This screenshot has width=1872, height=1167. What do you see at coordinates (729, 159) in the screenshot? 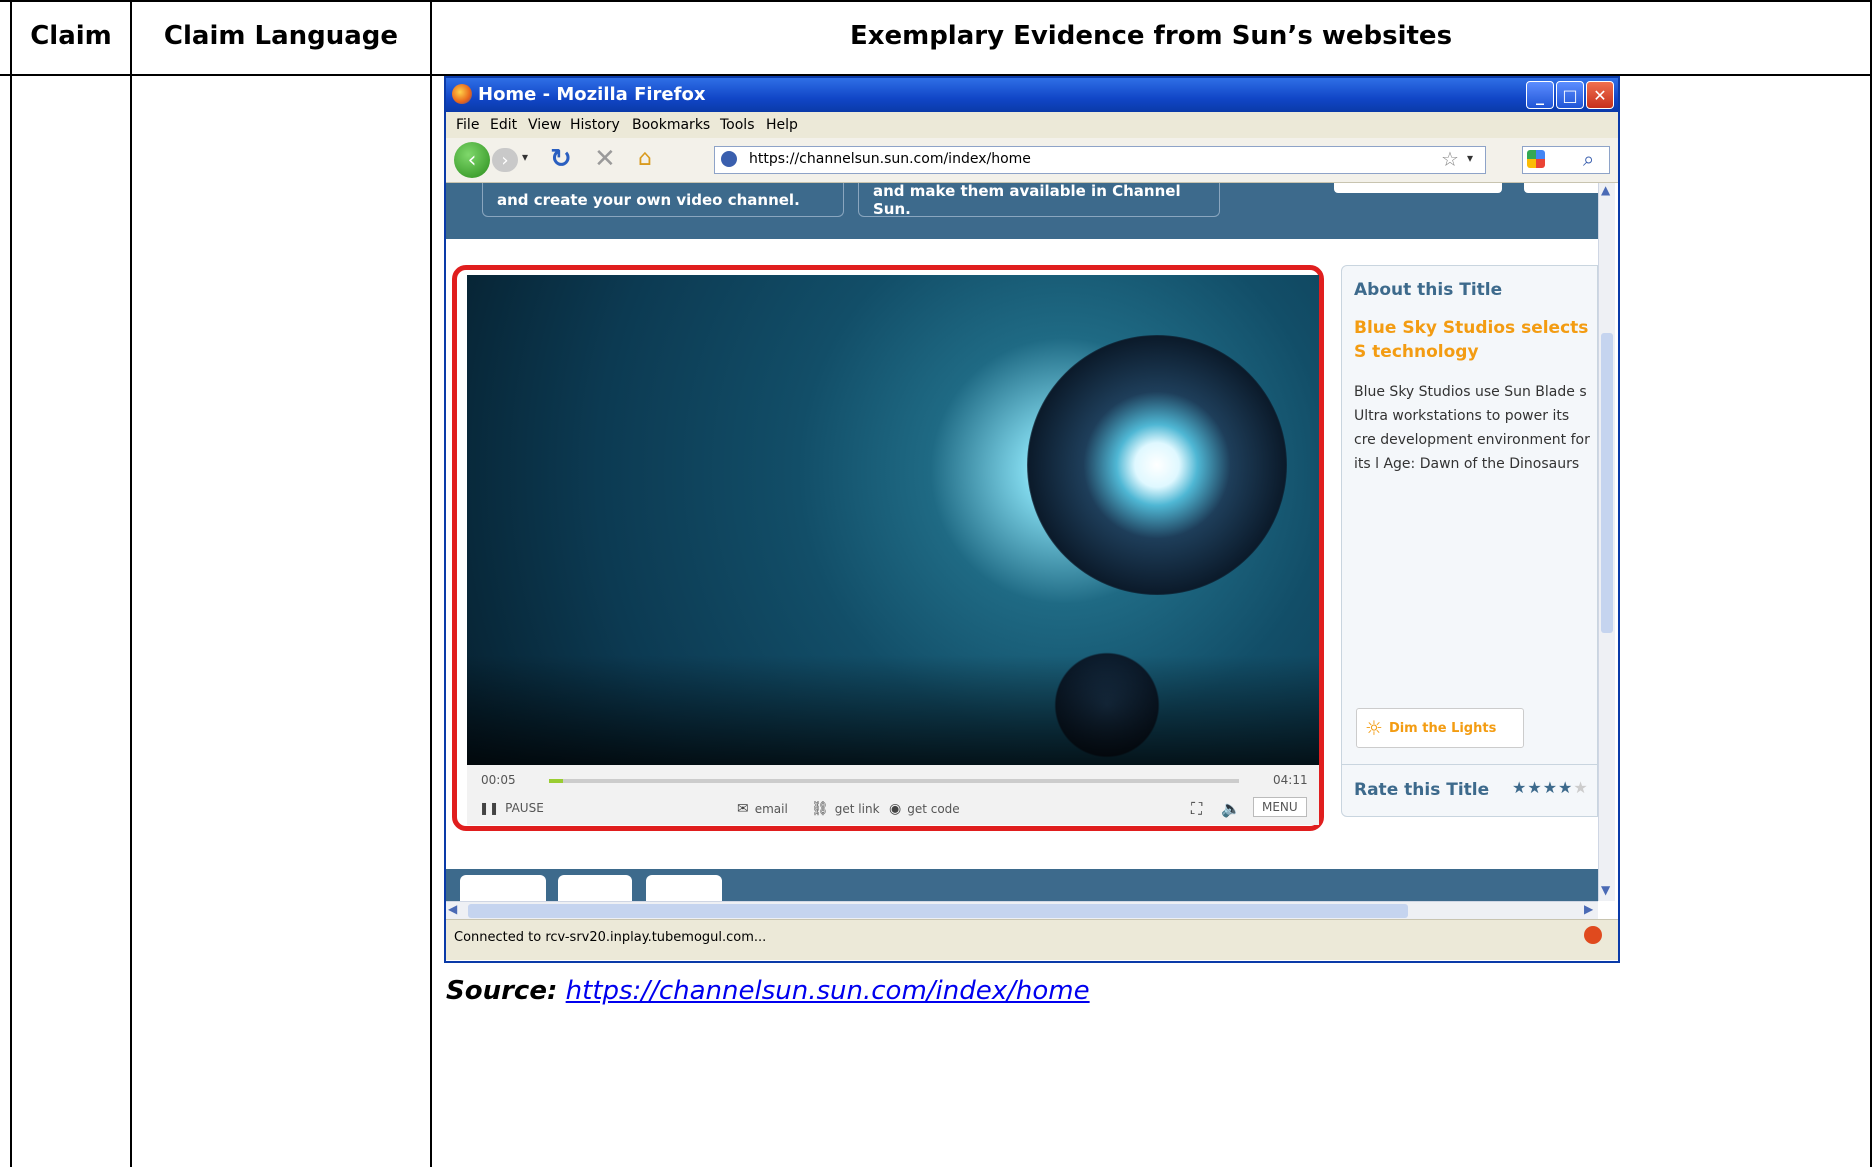
I see `site-identity-icon` at bounding box center [729, 159].